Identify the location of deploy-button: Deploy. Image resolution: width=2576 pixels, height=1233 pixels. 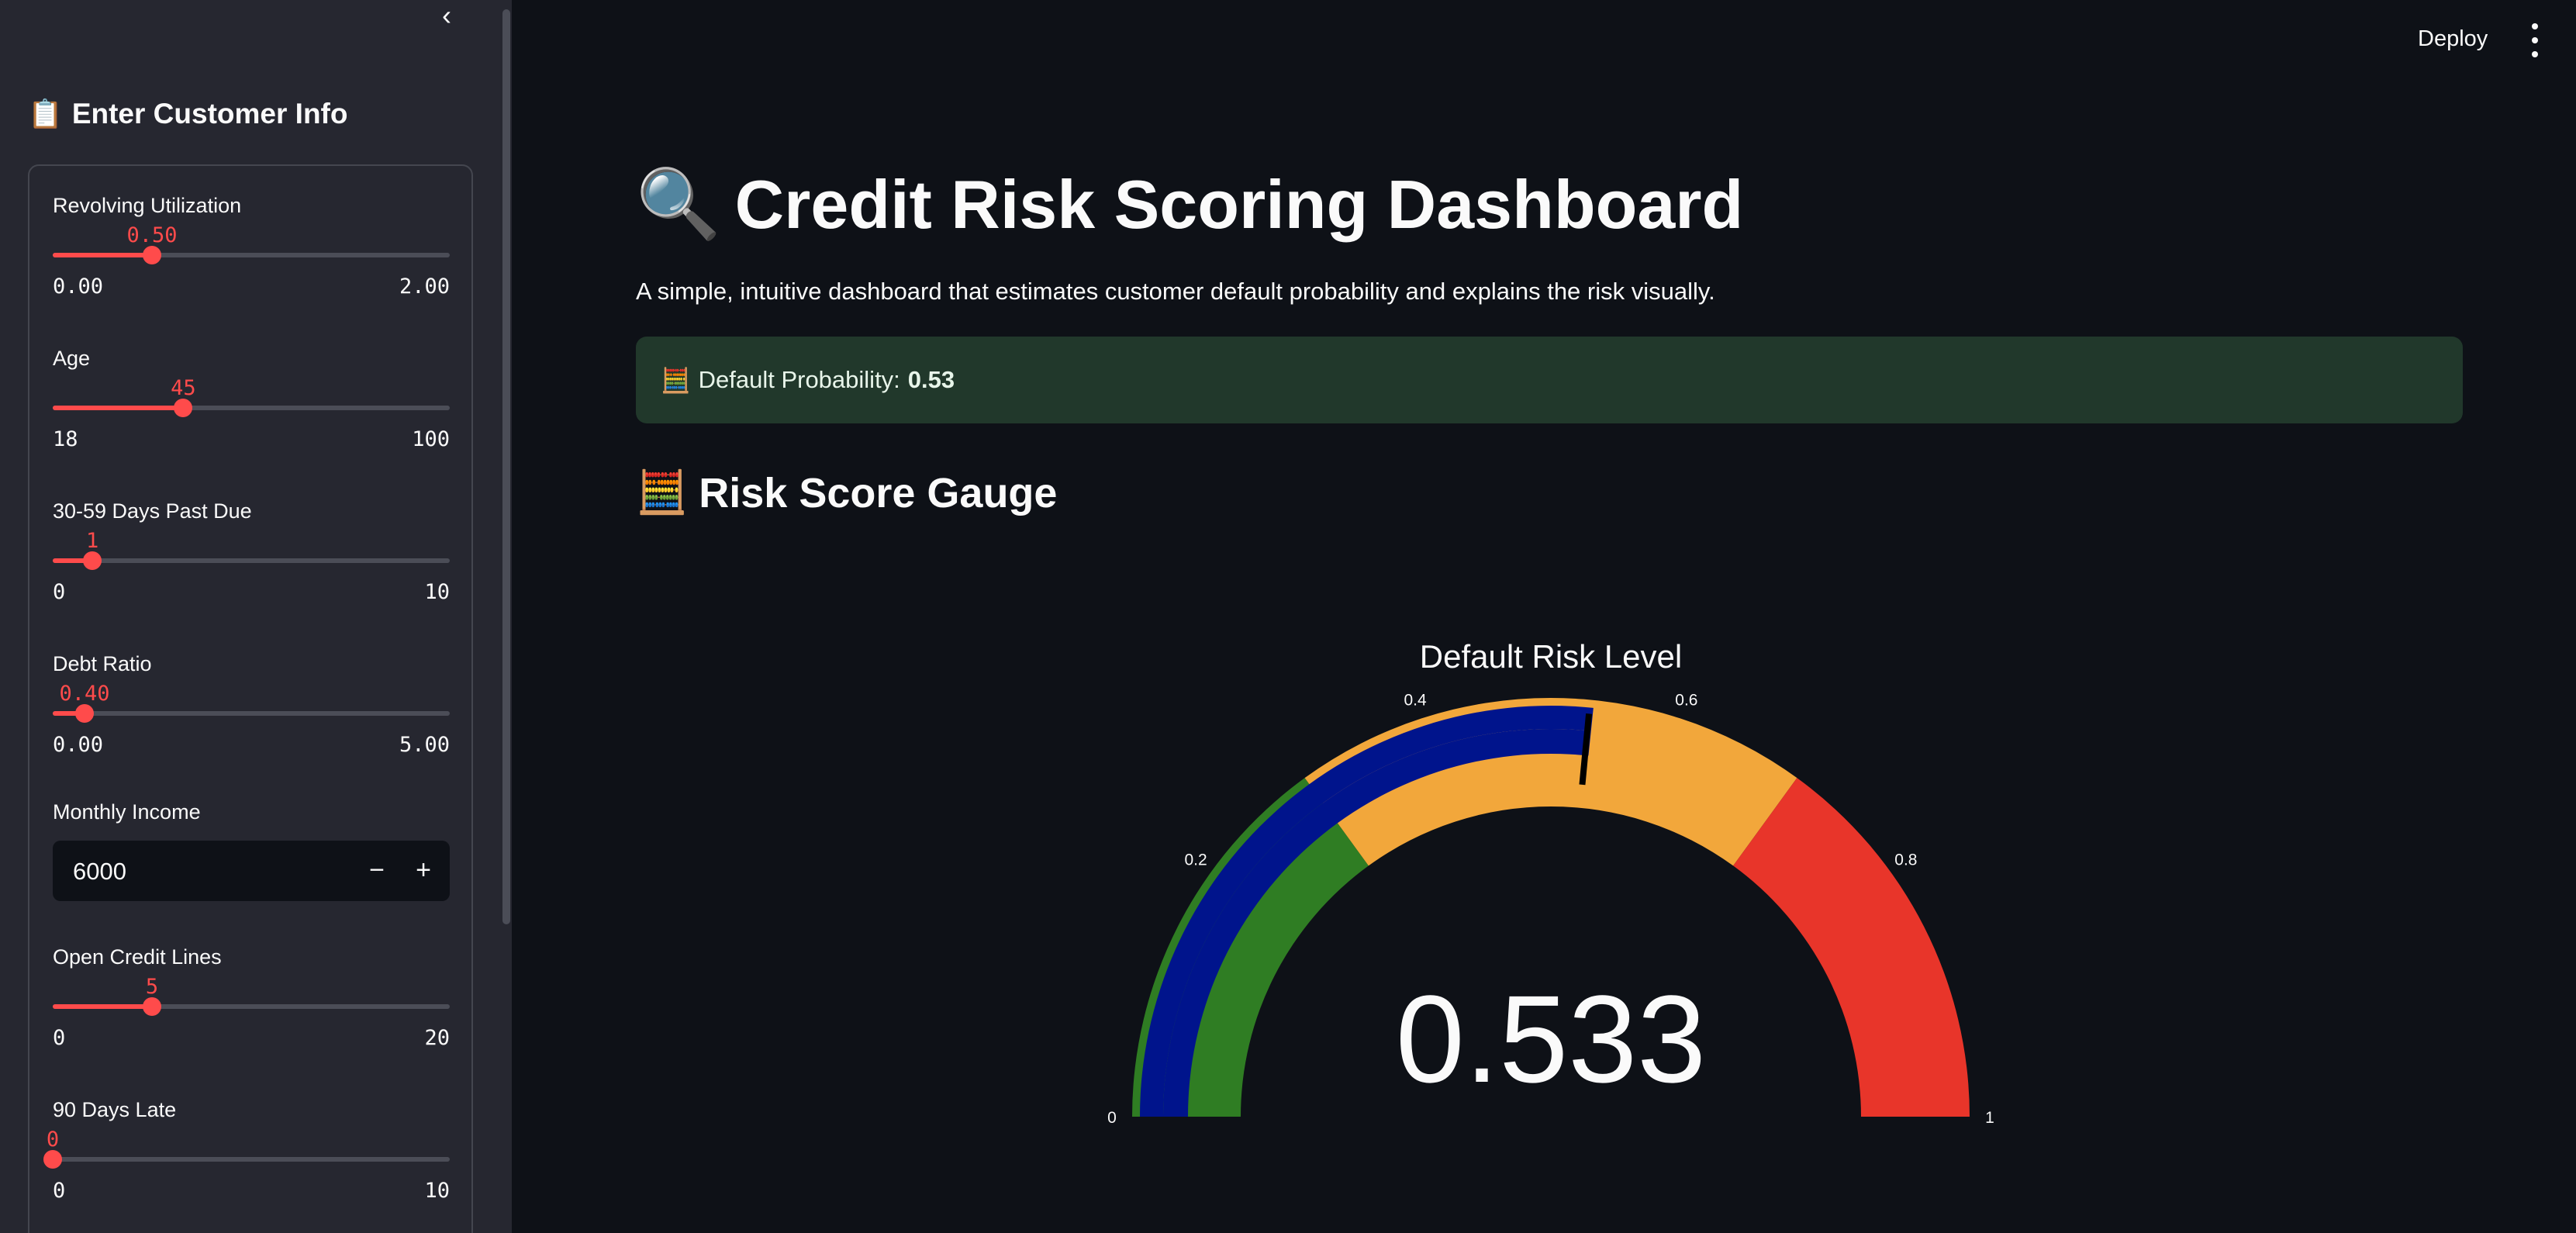
(2453, 39).